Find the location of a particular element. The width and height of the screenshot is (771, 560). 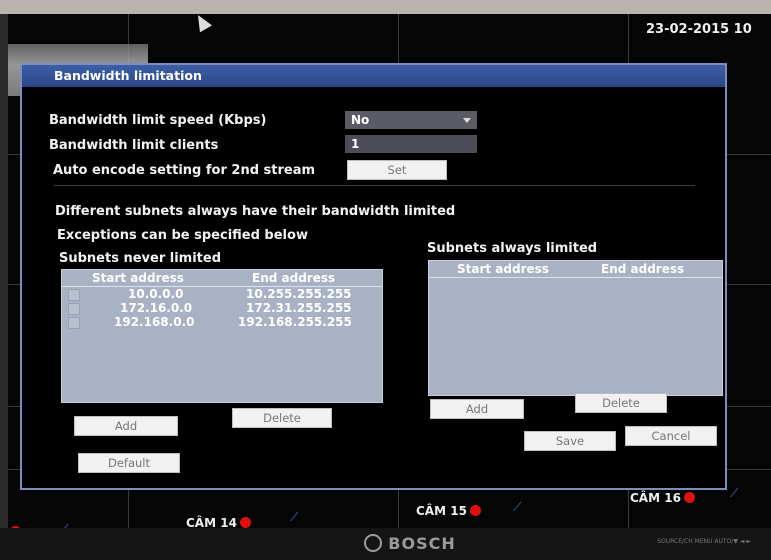

end-address: 172.31.255.255 is located at coordinates (299, 308).